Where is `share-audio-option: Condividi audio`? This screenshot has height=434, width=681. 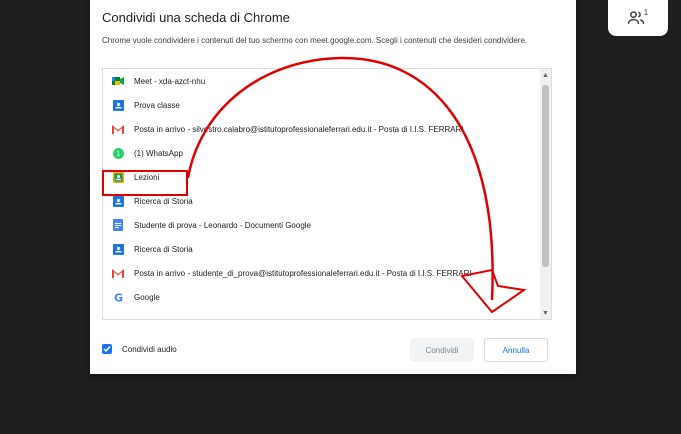
share-audio-option: Condividi audio is located at coordinates (139, 349).